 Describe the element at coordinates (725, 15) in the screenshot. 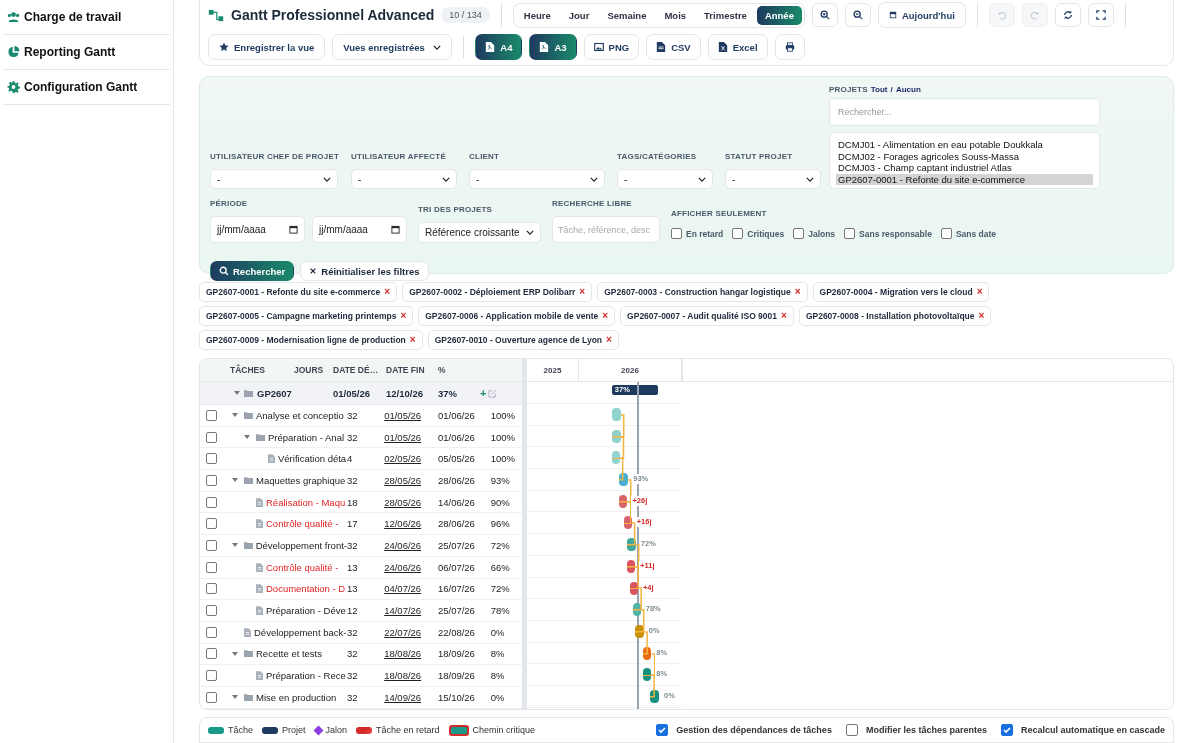

I see `scale-tab: Trimestre` at that location.